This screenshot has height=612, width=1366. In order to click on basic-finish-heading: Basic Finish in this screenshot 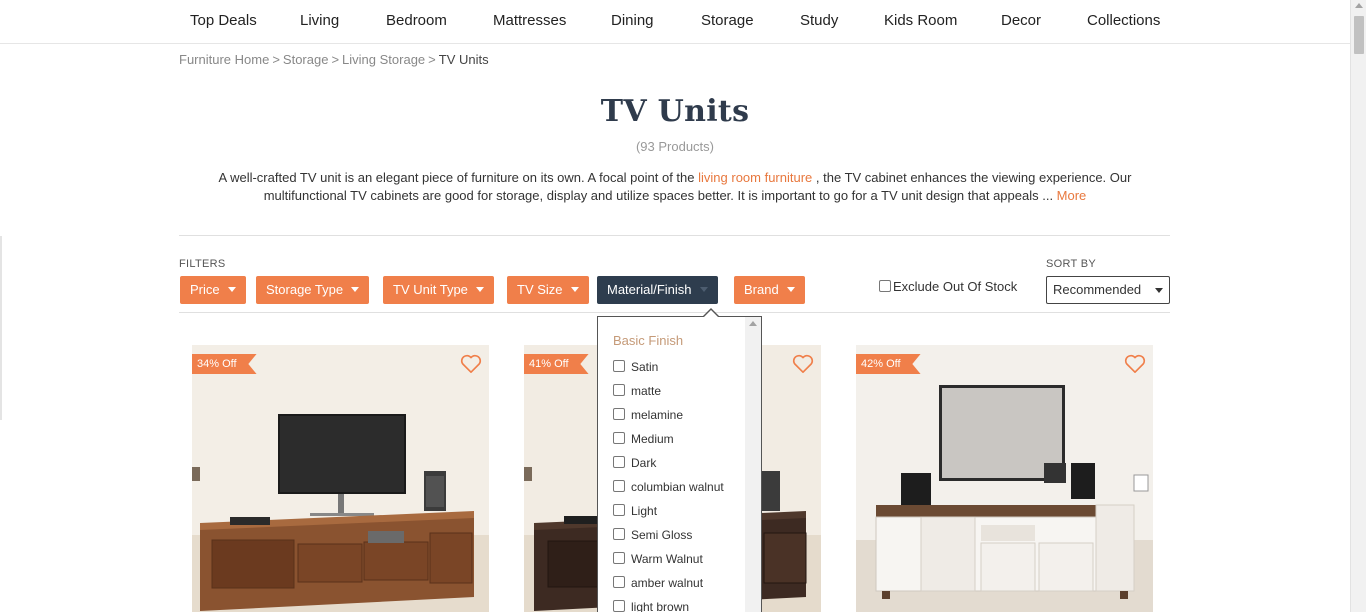, I will do `click(648, 340)`.